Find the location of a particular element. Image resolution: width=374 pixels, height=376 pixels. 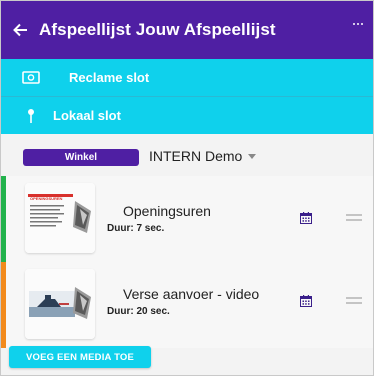

arrow-left-icon is located at coordinates (20, 30).